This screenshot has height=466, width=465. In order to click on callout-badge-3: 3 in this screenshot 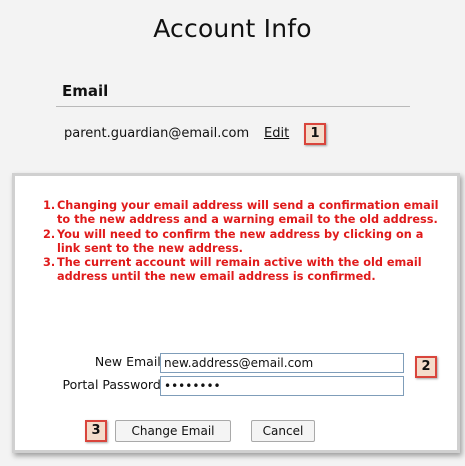, I will do `click(96, 431)`.